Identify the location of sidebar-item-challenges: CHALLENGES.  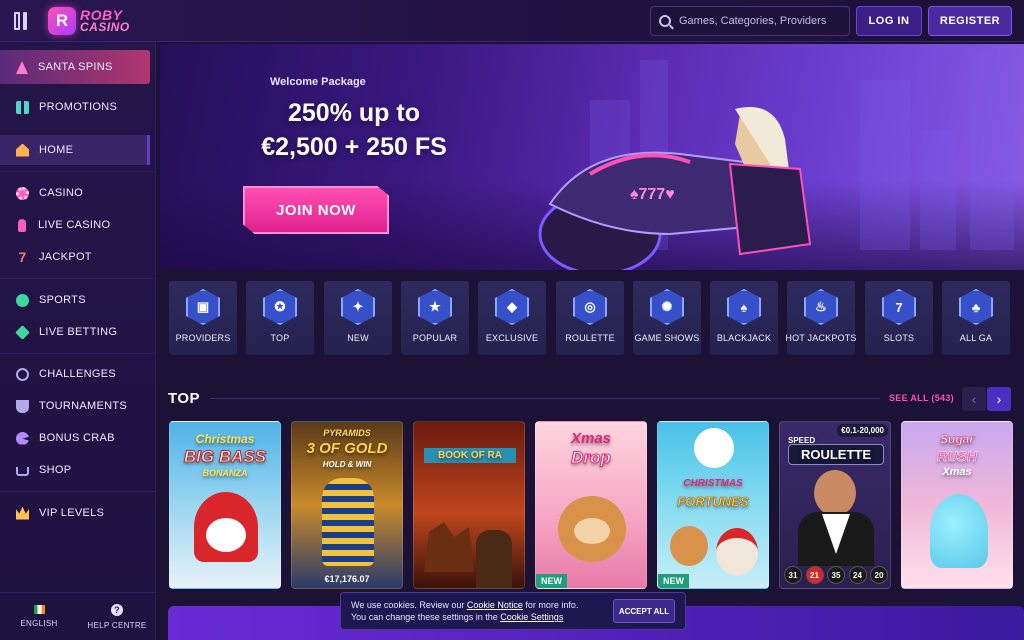
(75, 374).